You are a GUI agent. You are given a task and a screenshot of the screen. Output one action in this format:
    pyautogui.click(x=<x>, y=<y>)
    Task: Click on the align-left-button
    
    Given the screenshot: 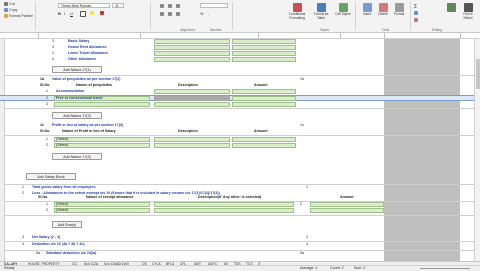 What is the action you would take?
    pyautogui.click(x=162, y=14)
    